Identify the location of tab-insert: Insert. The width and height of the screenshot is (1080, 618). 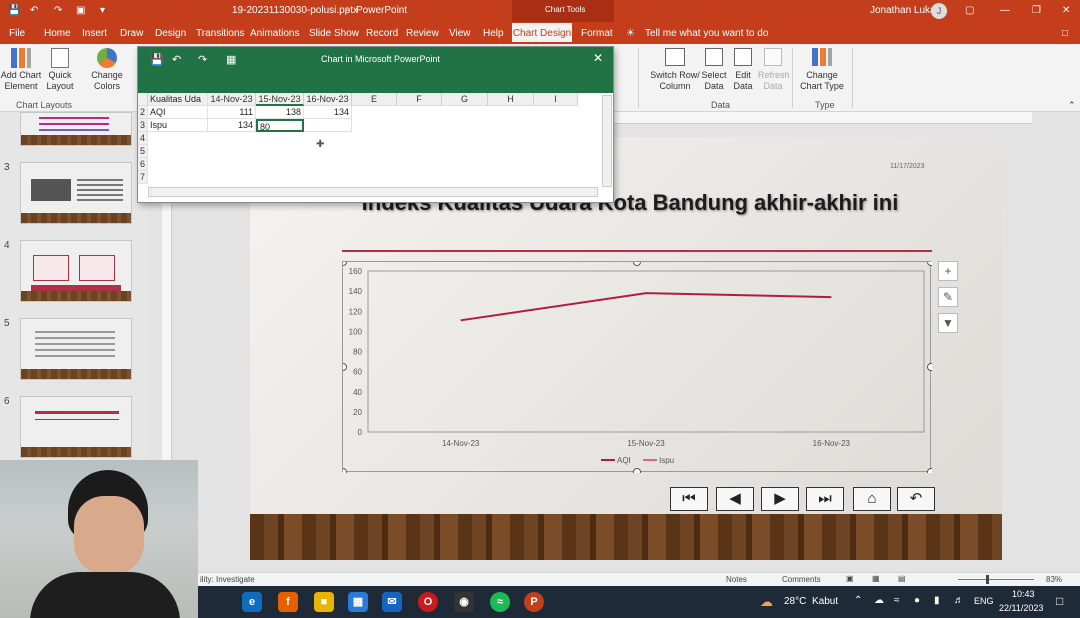
(94, 33).